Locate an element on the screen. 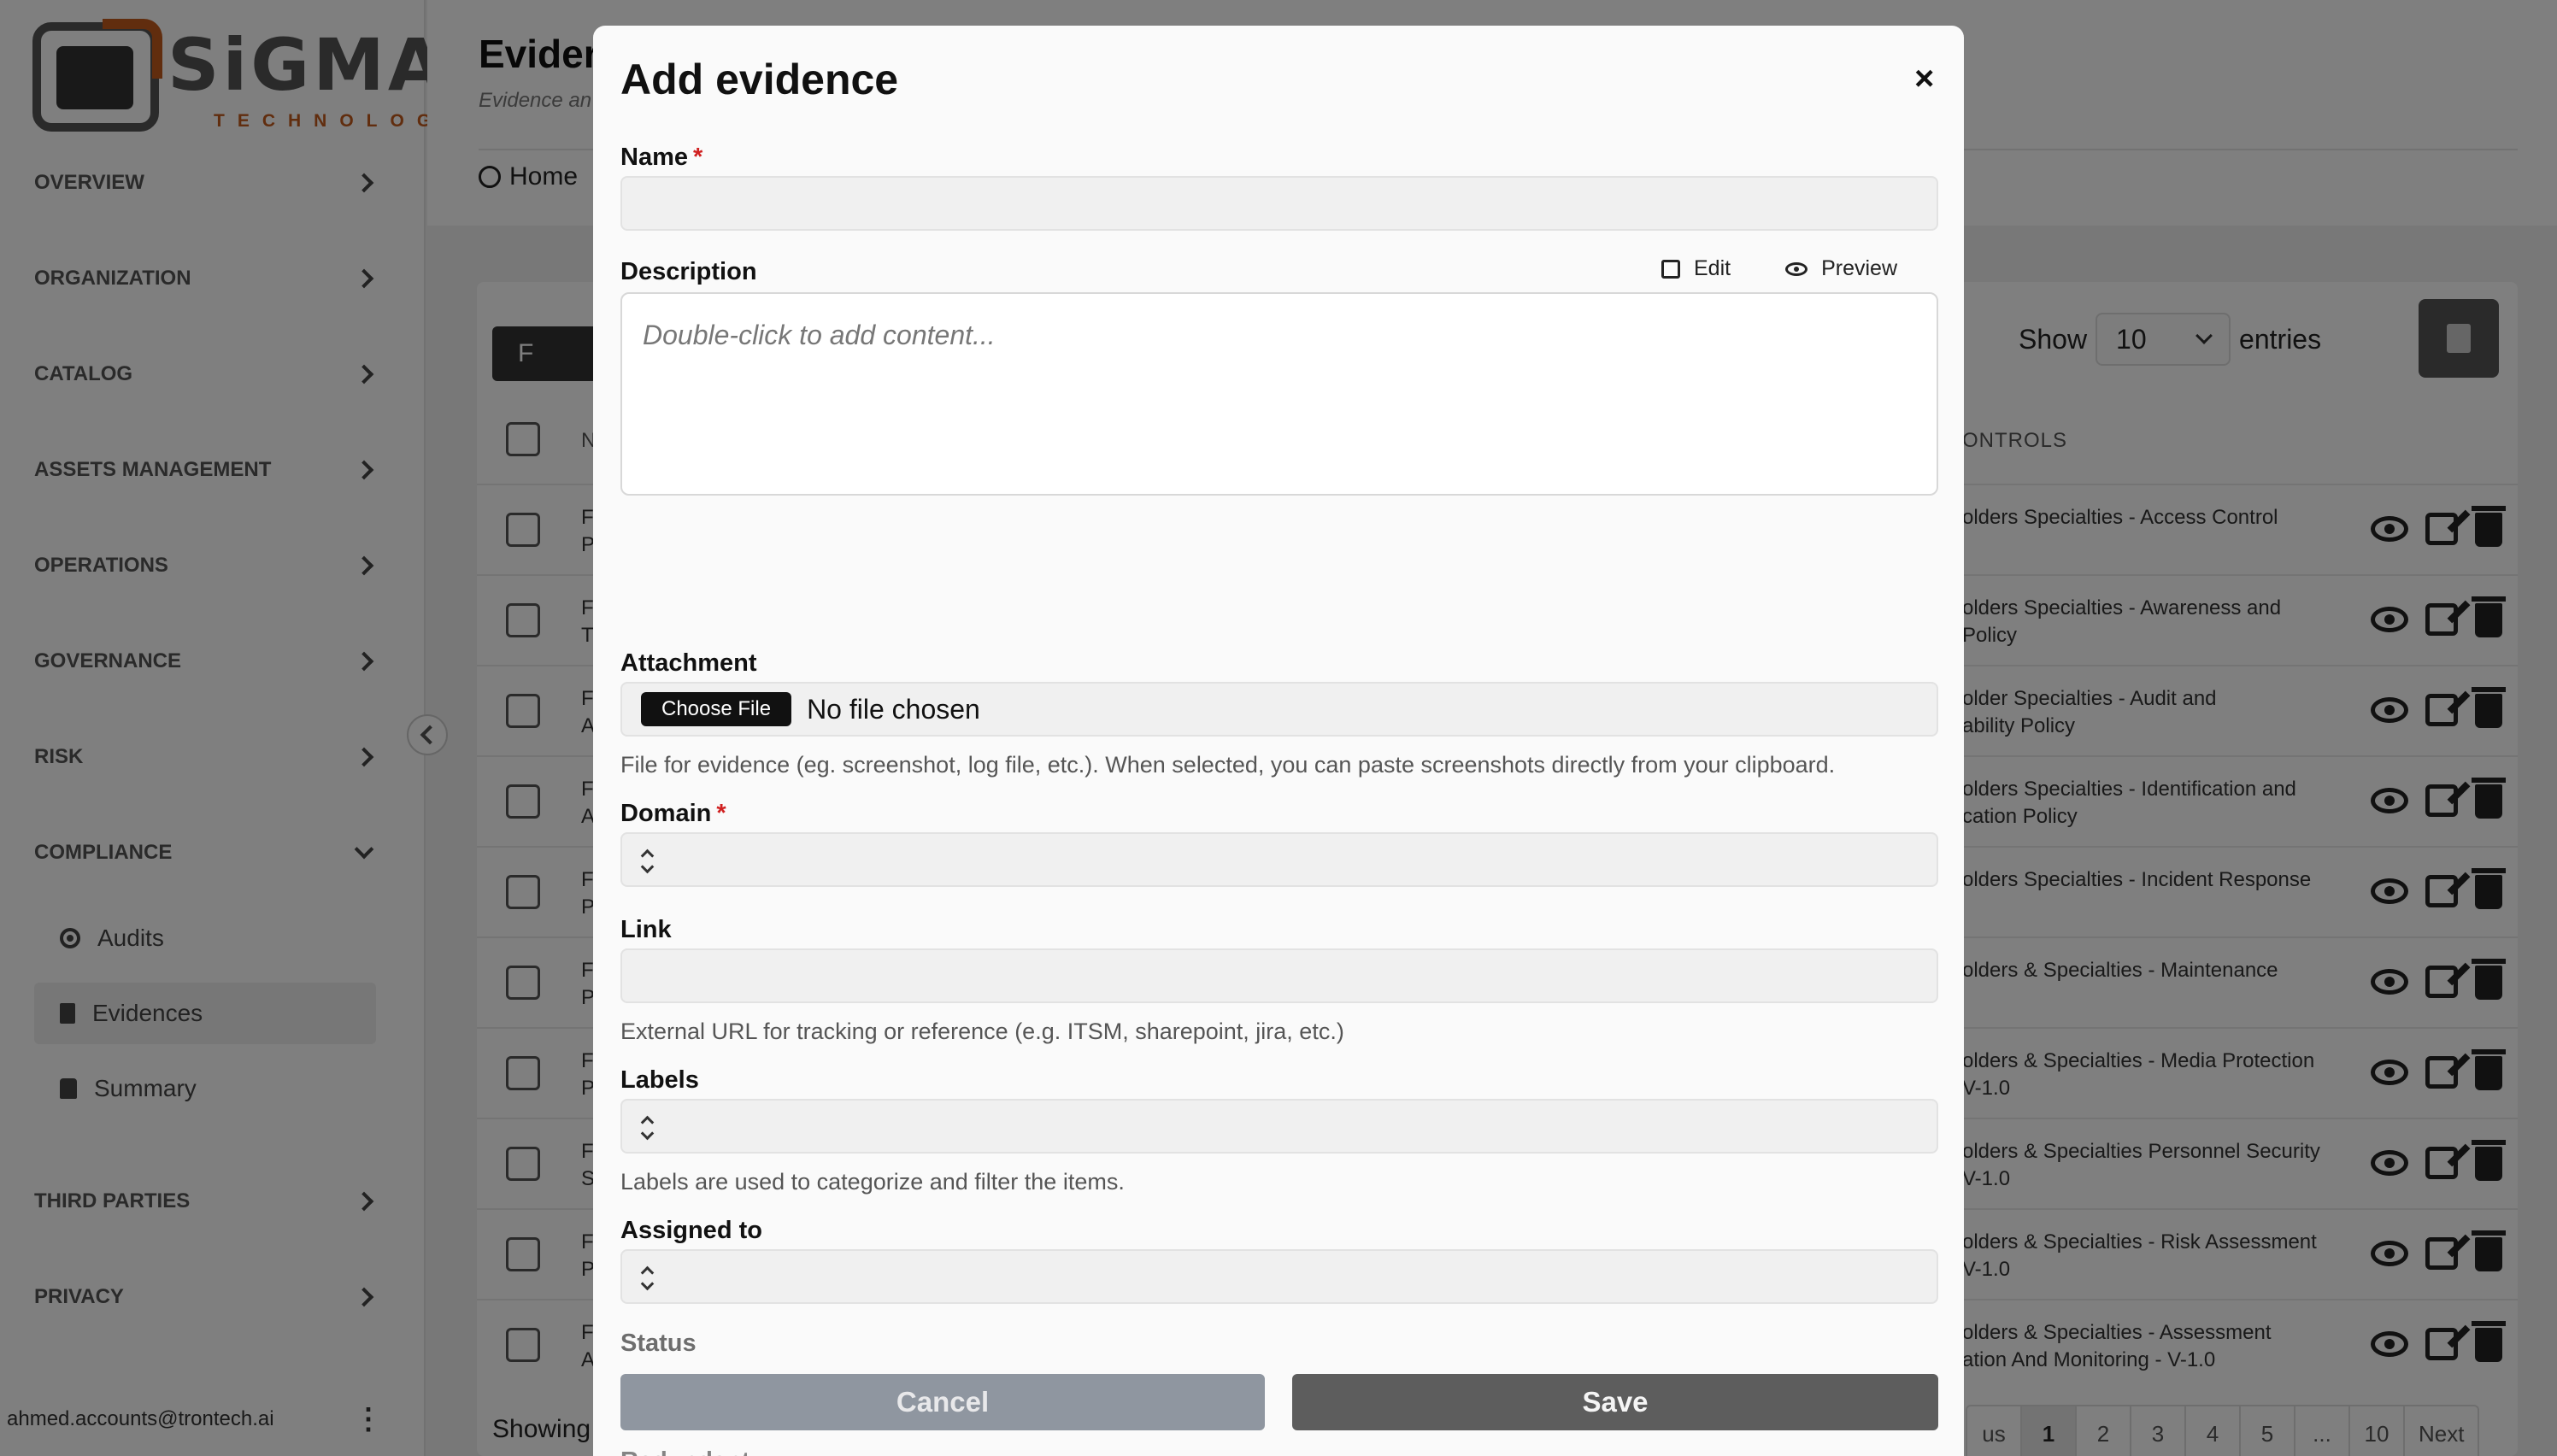  modal-title: Add evidence is located at coordinates (759, 80).